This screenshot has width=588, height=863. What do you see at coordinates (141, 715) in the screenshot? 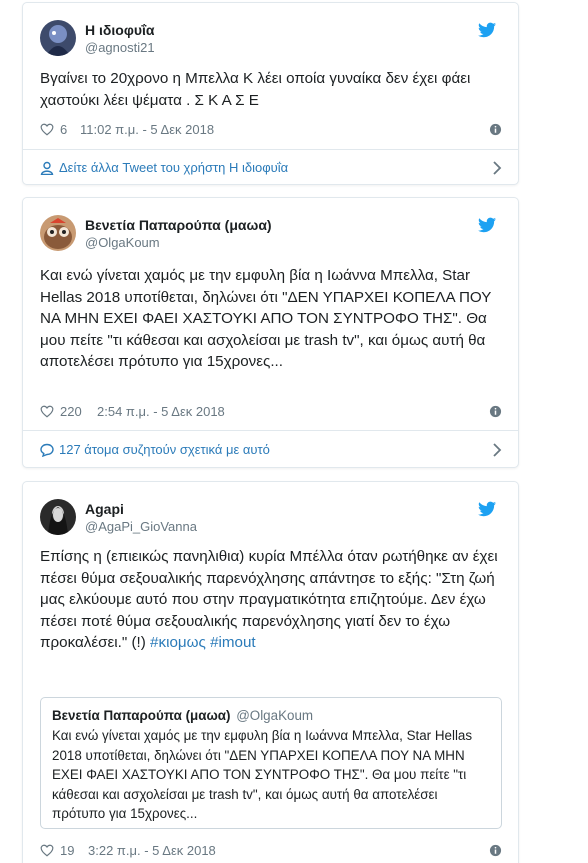
I see `quoted-author-name: Βενετία Παπαρούπα (μαωα)` at bounding box center [141, 715].